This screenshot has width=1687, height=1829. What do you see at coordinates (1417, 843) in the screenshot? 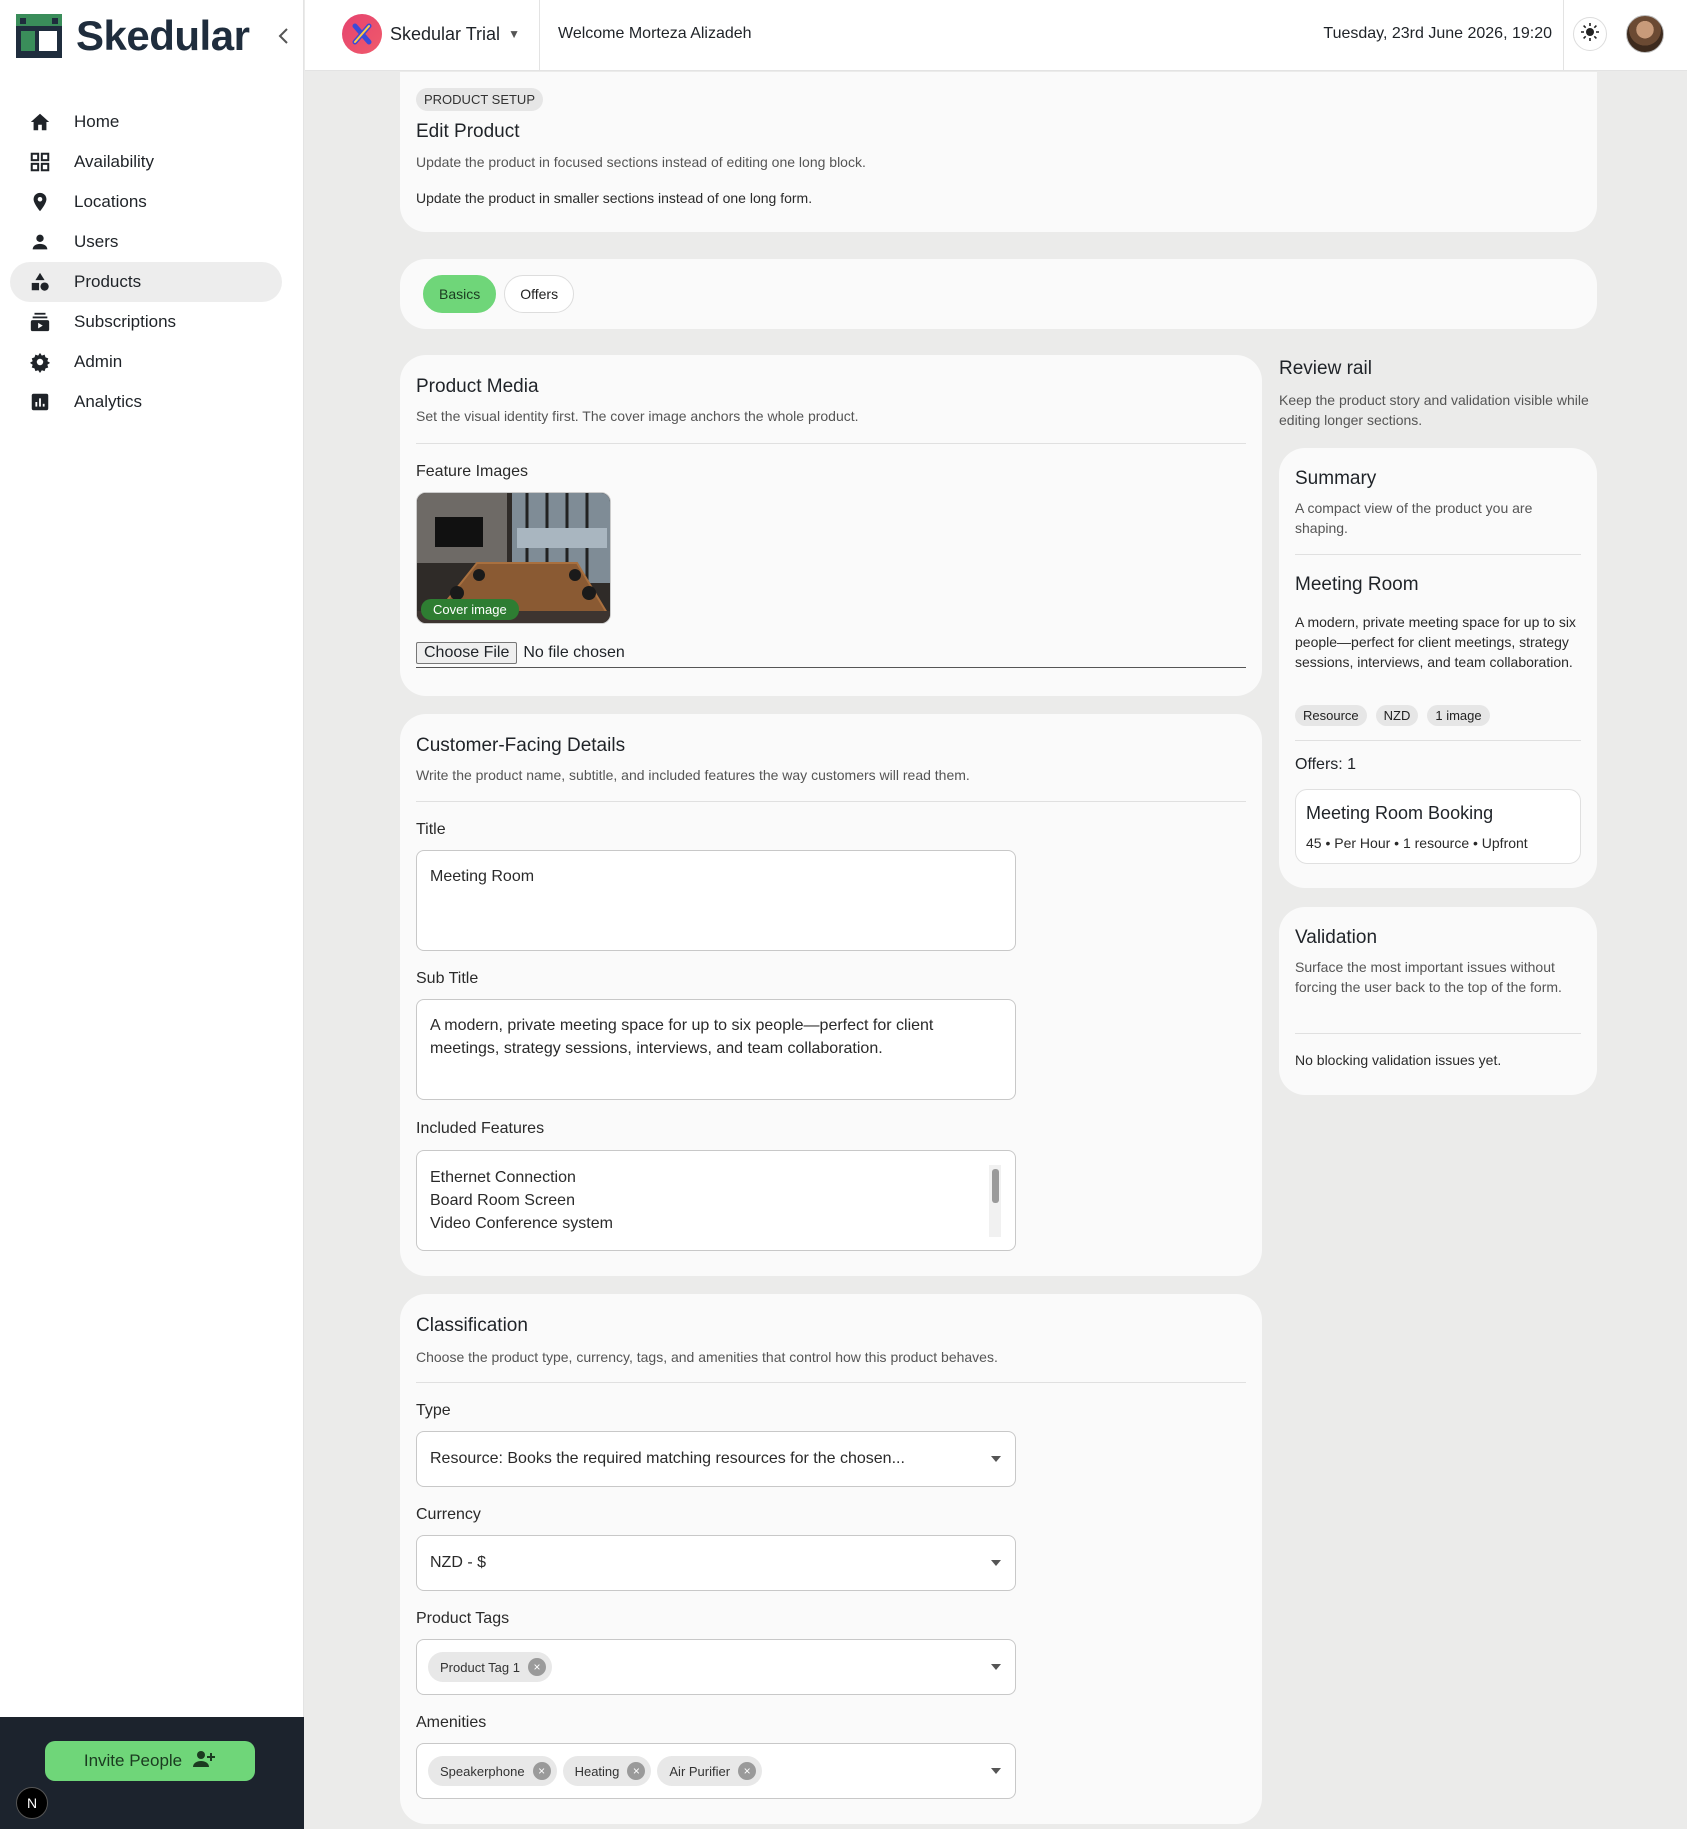
I see `offer-meta: 45 • Per Hour • 1 resource • Upfront` at bounding box center [1417, 843].